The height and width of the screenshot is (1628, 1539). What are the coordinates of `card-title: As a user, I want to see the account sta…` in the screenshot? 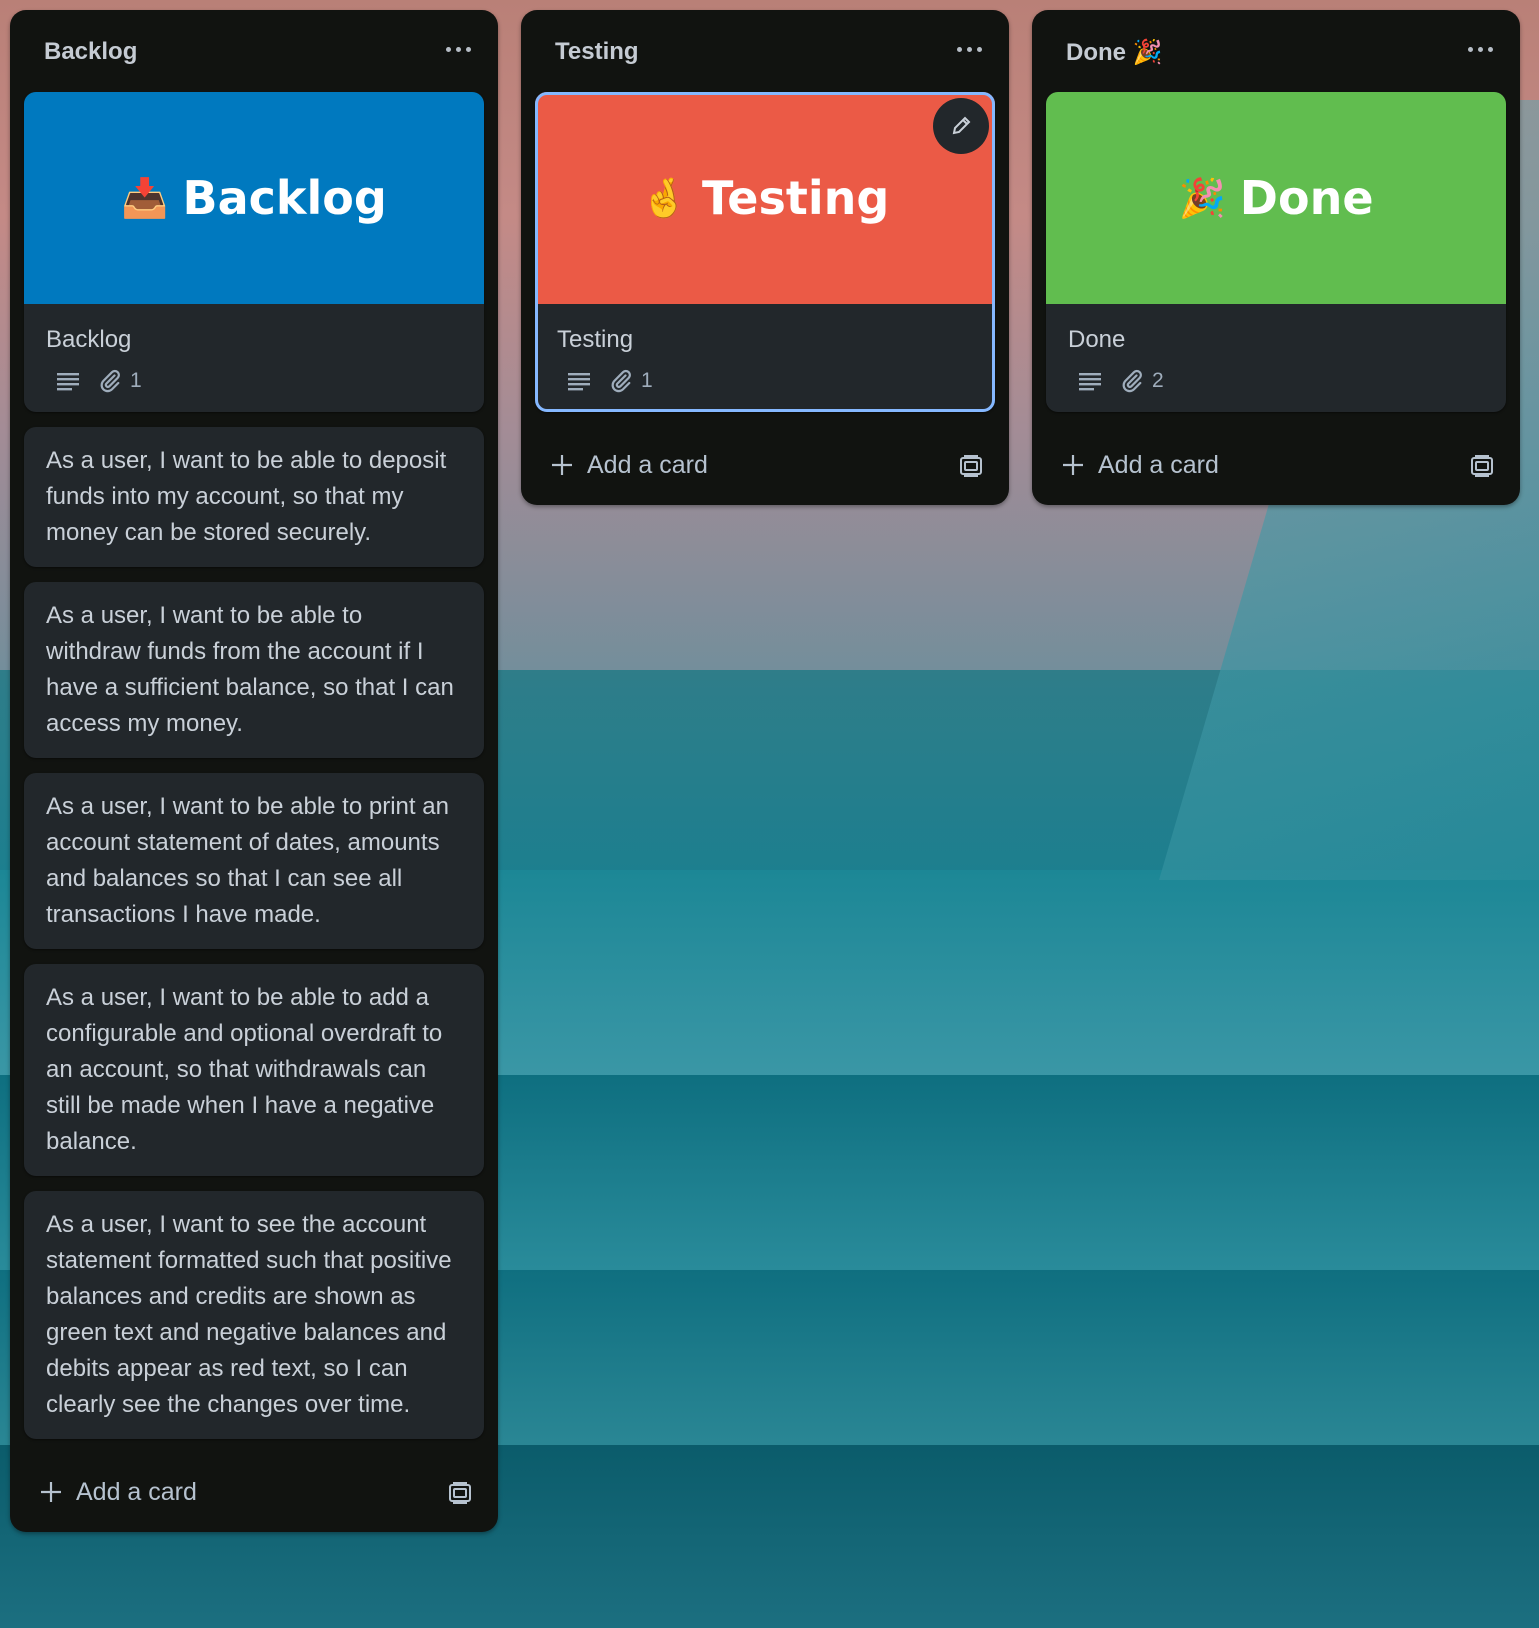 It's located at (249, 1314).